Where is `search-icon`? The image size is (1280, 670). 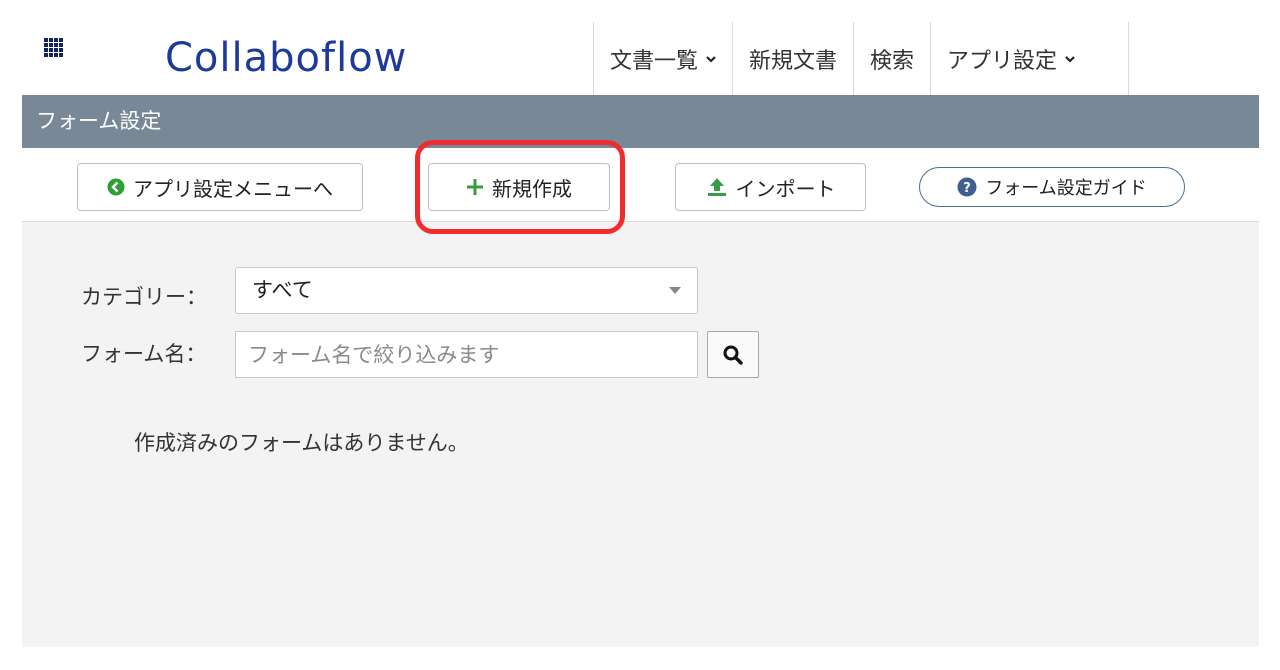
search-icon is located at coordinates (733, 355).